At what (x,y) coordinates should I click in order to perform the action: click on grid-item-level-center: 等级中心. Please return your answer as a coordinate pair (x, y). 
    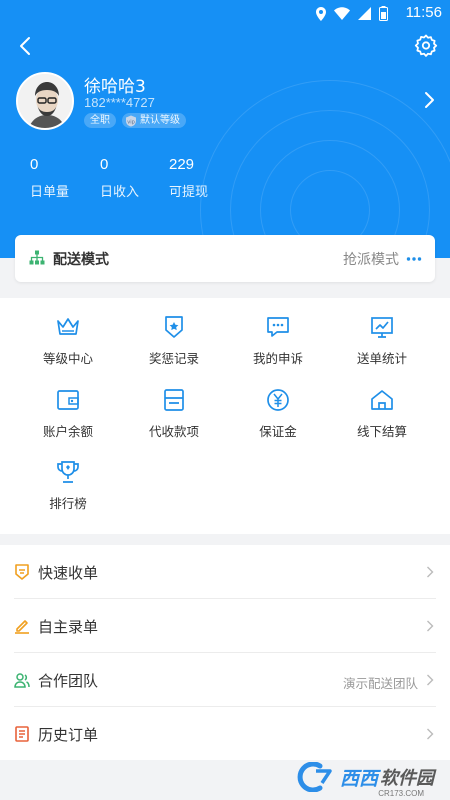
    Looking at the image, I should click on (68, 344).